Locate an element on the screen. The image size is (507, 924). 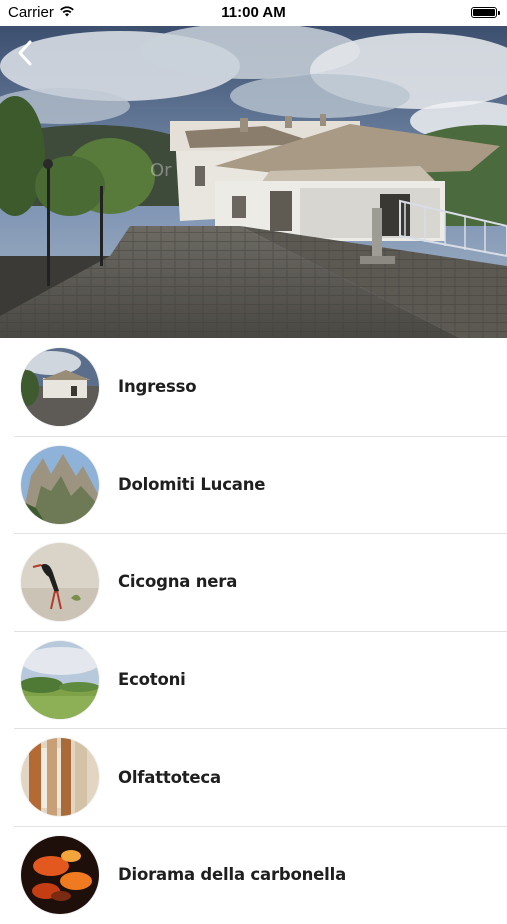
chevron-left-icon is located at coordinates (25, 53).